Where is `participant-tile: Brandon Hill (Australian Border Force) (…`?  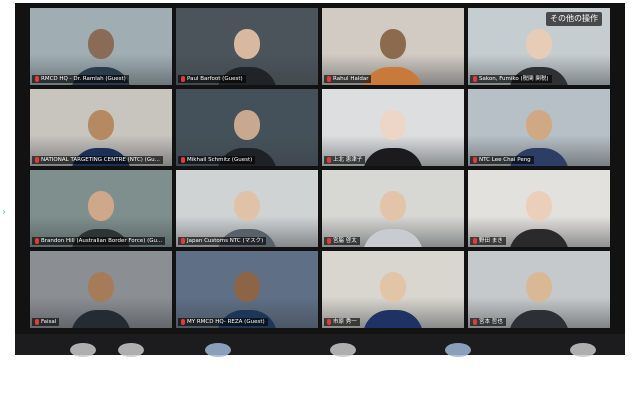 participant-tile: Brandon Hill (Australian Border Force) (… is located at coordinates (101, 208).